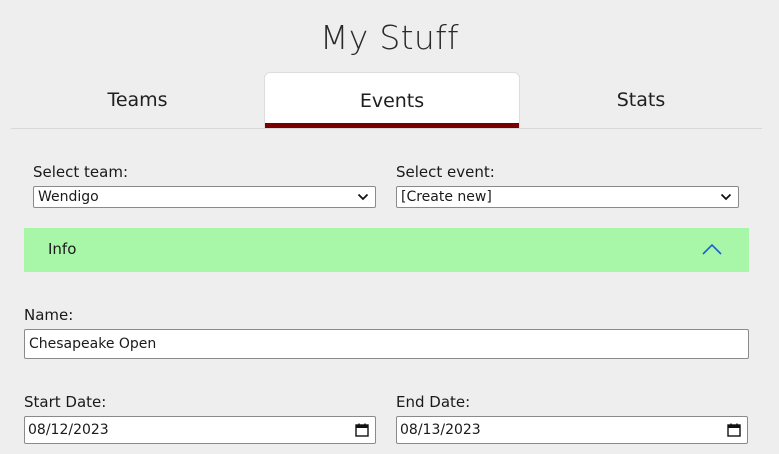 Image resolution: width=779 pixels, height=454 pixels. Describe the element at coordinates (68, 197) in the screenshot. I see `team-select-value: Wendigo` at that location.